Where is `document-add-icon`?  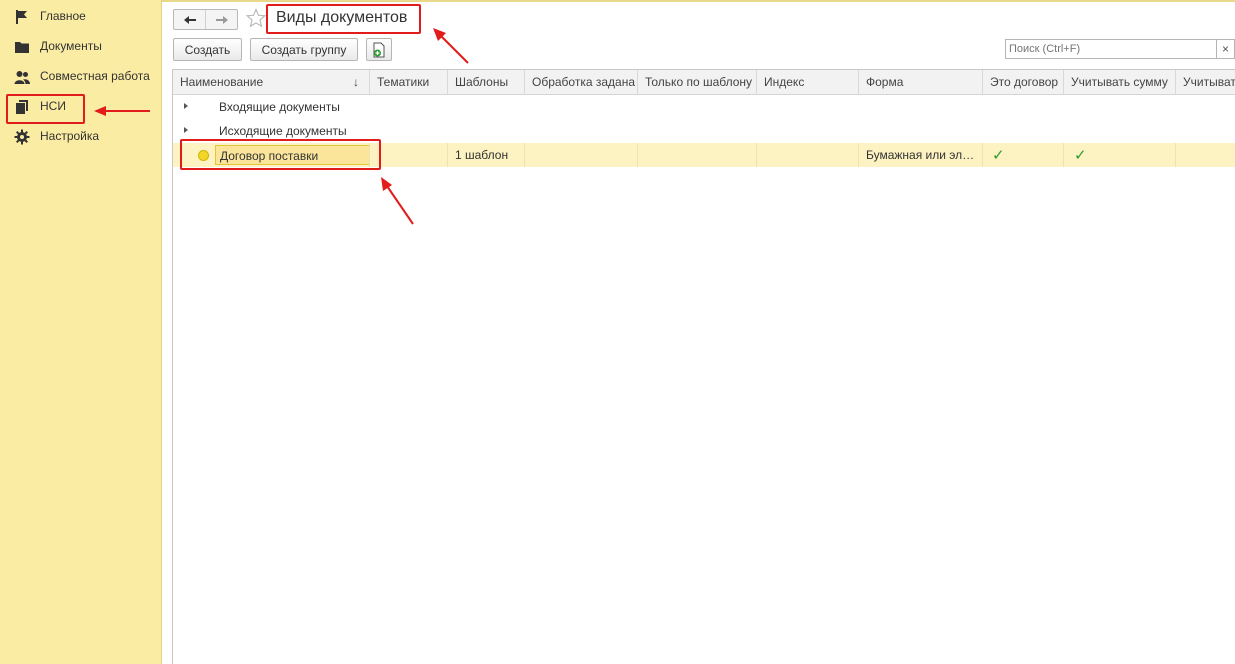 document-add-icon is located at coordinates (379, 49).